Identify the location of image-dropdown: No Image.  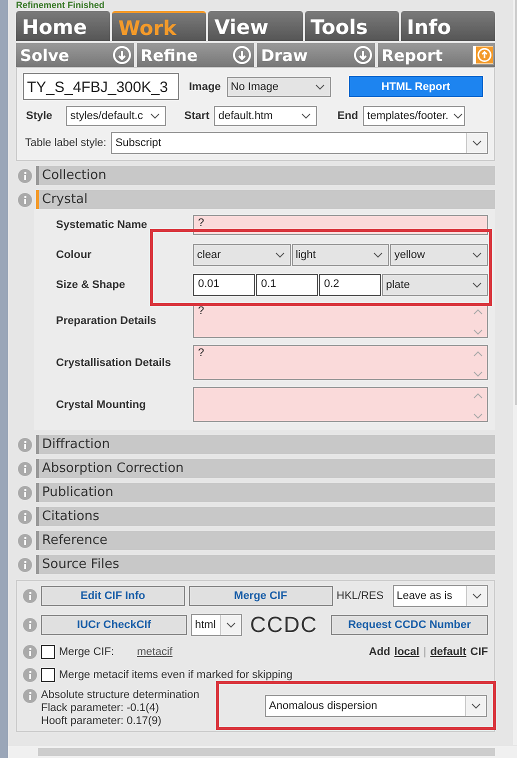
(278, 86).